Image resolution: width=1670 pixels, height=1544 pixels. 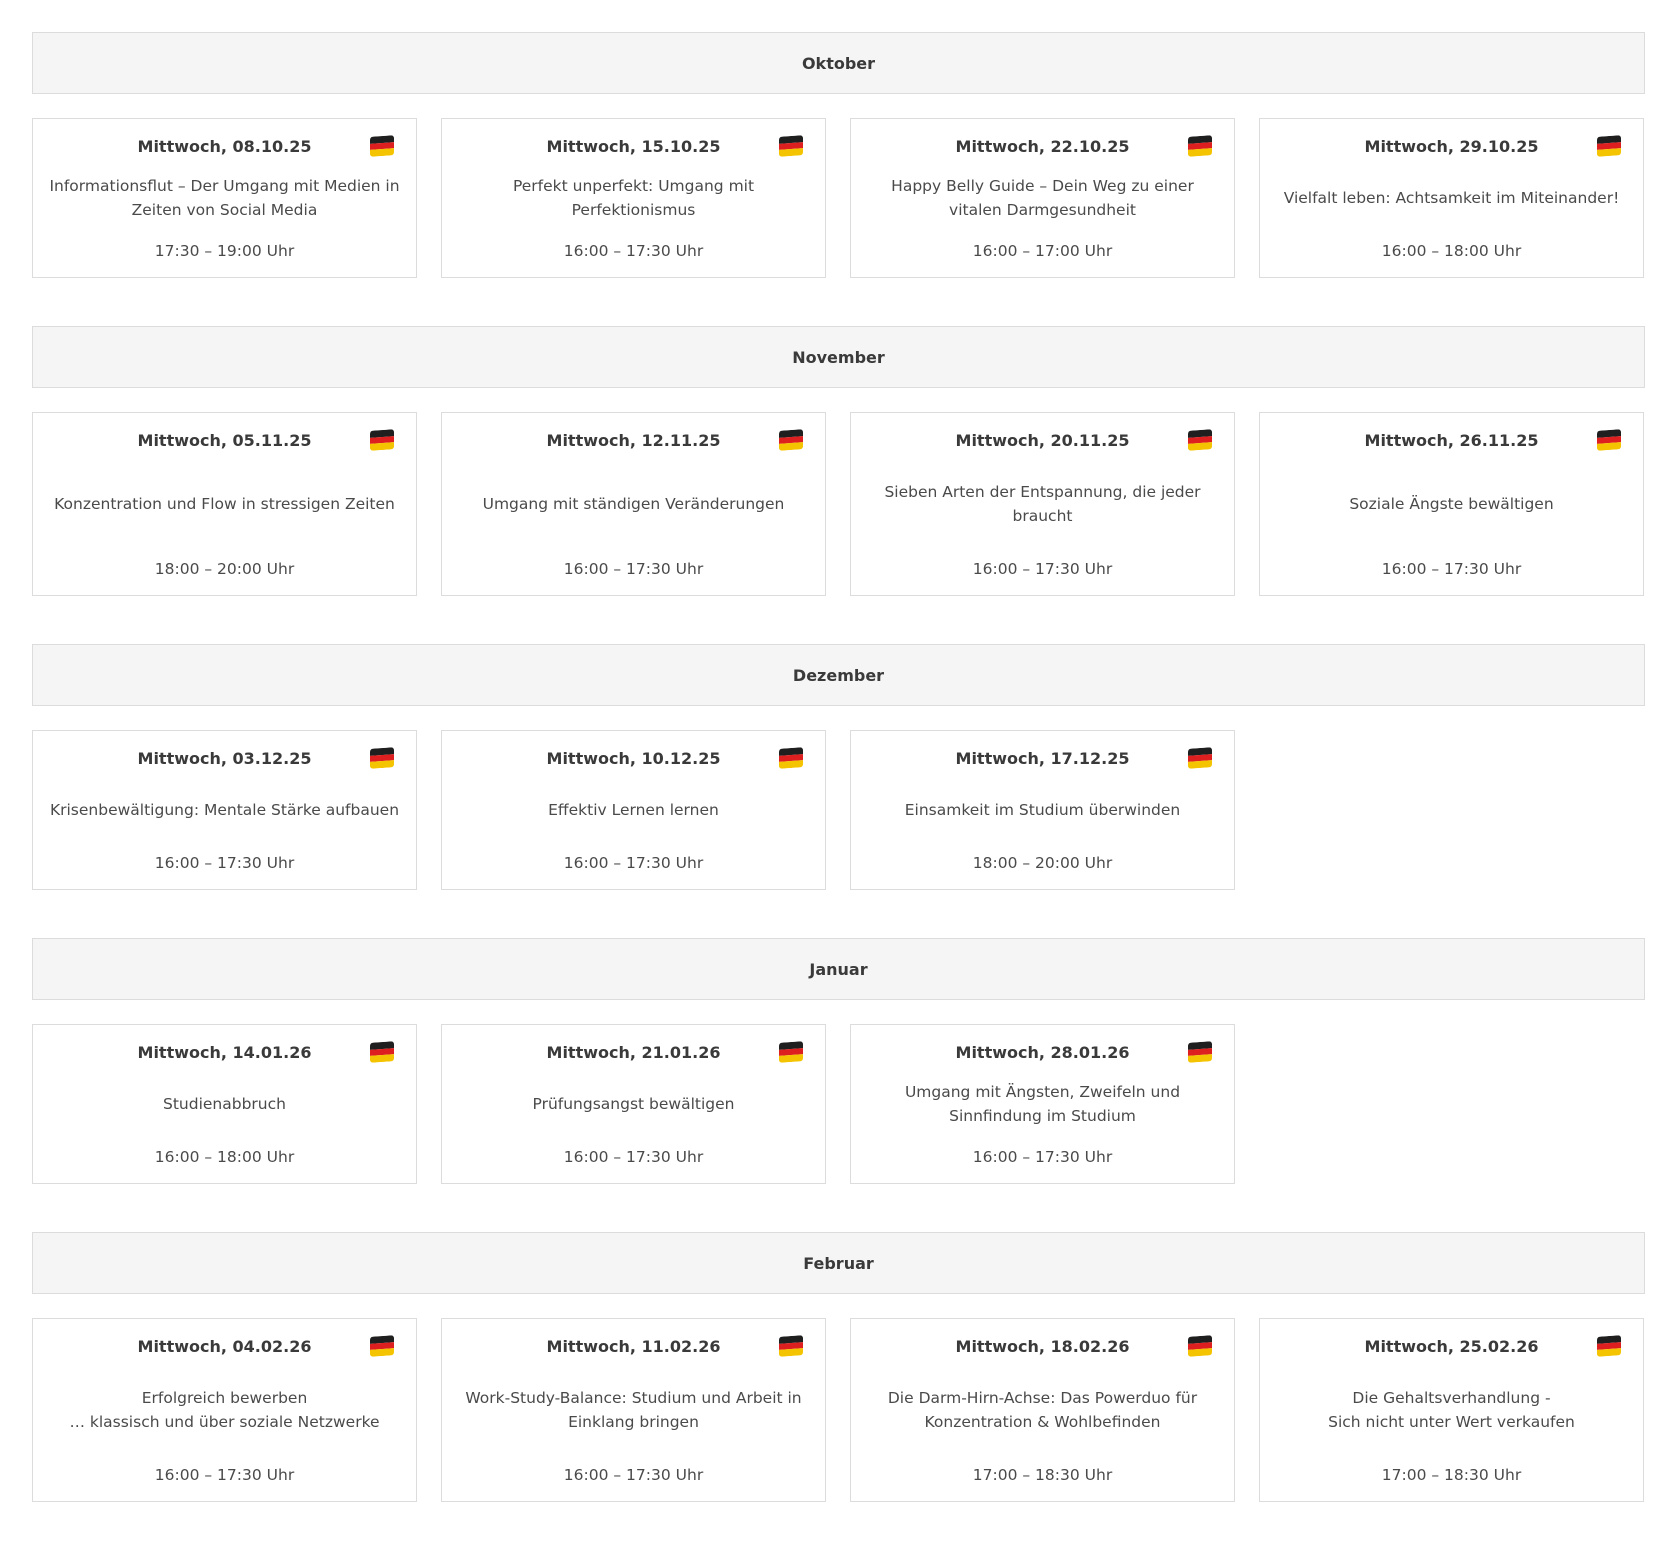 I want to click on event-date: Mittwoch, 26.11.25, so click(x=1451, y=440).